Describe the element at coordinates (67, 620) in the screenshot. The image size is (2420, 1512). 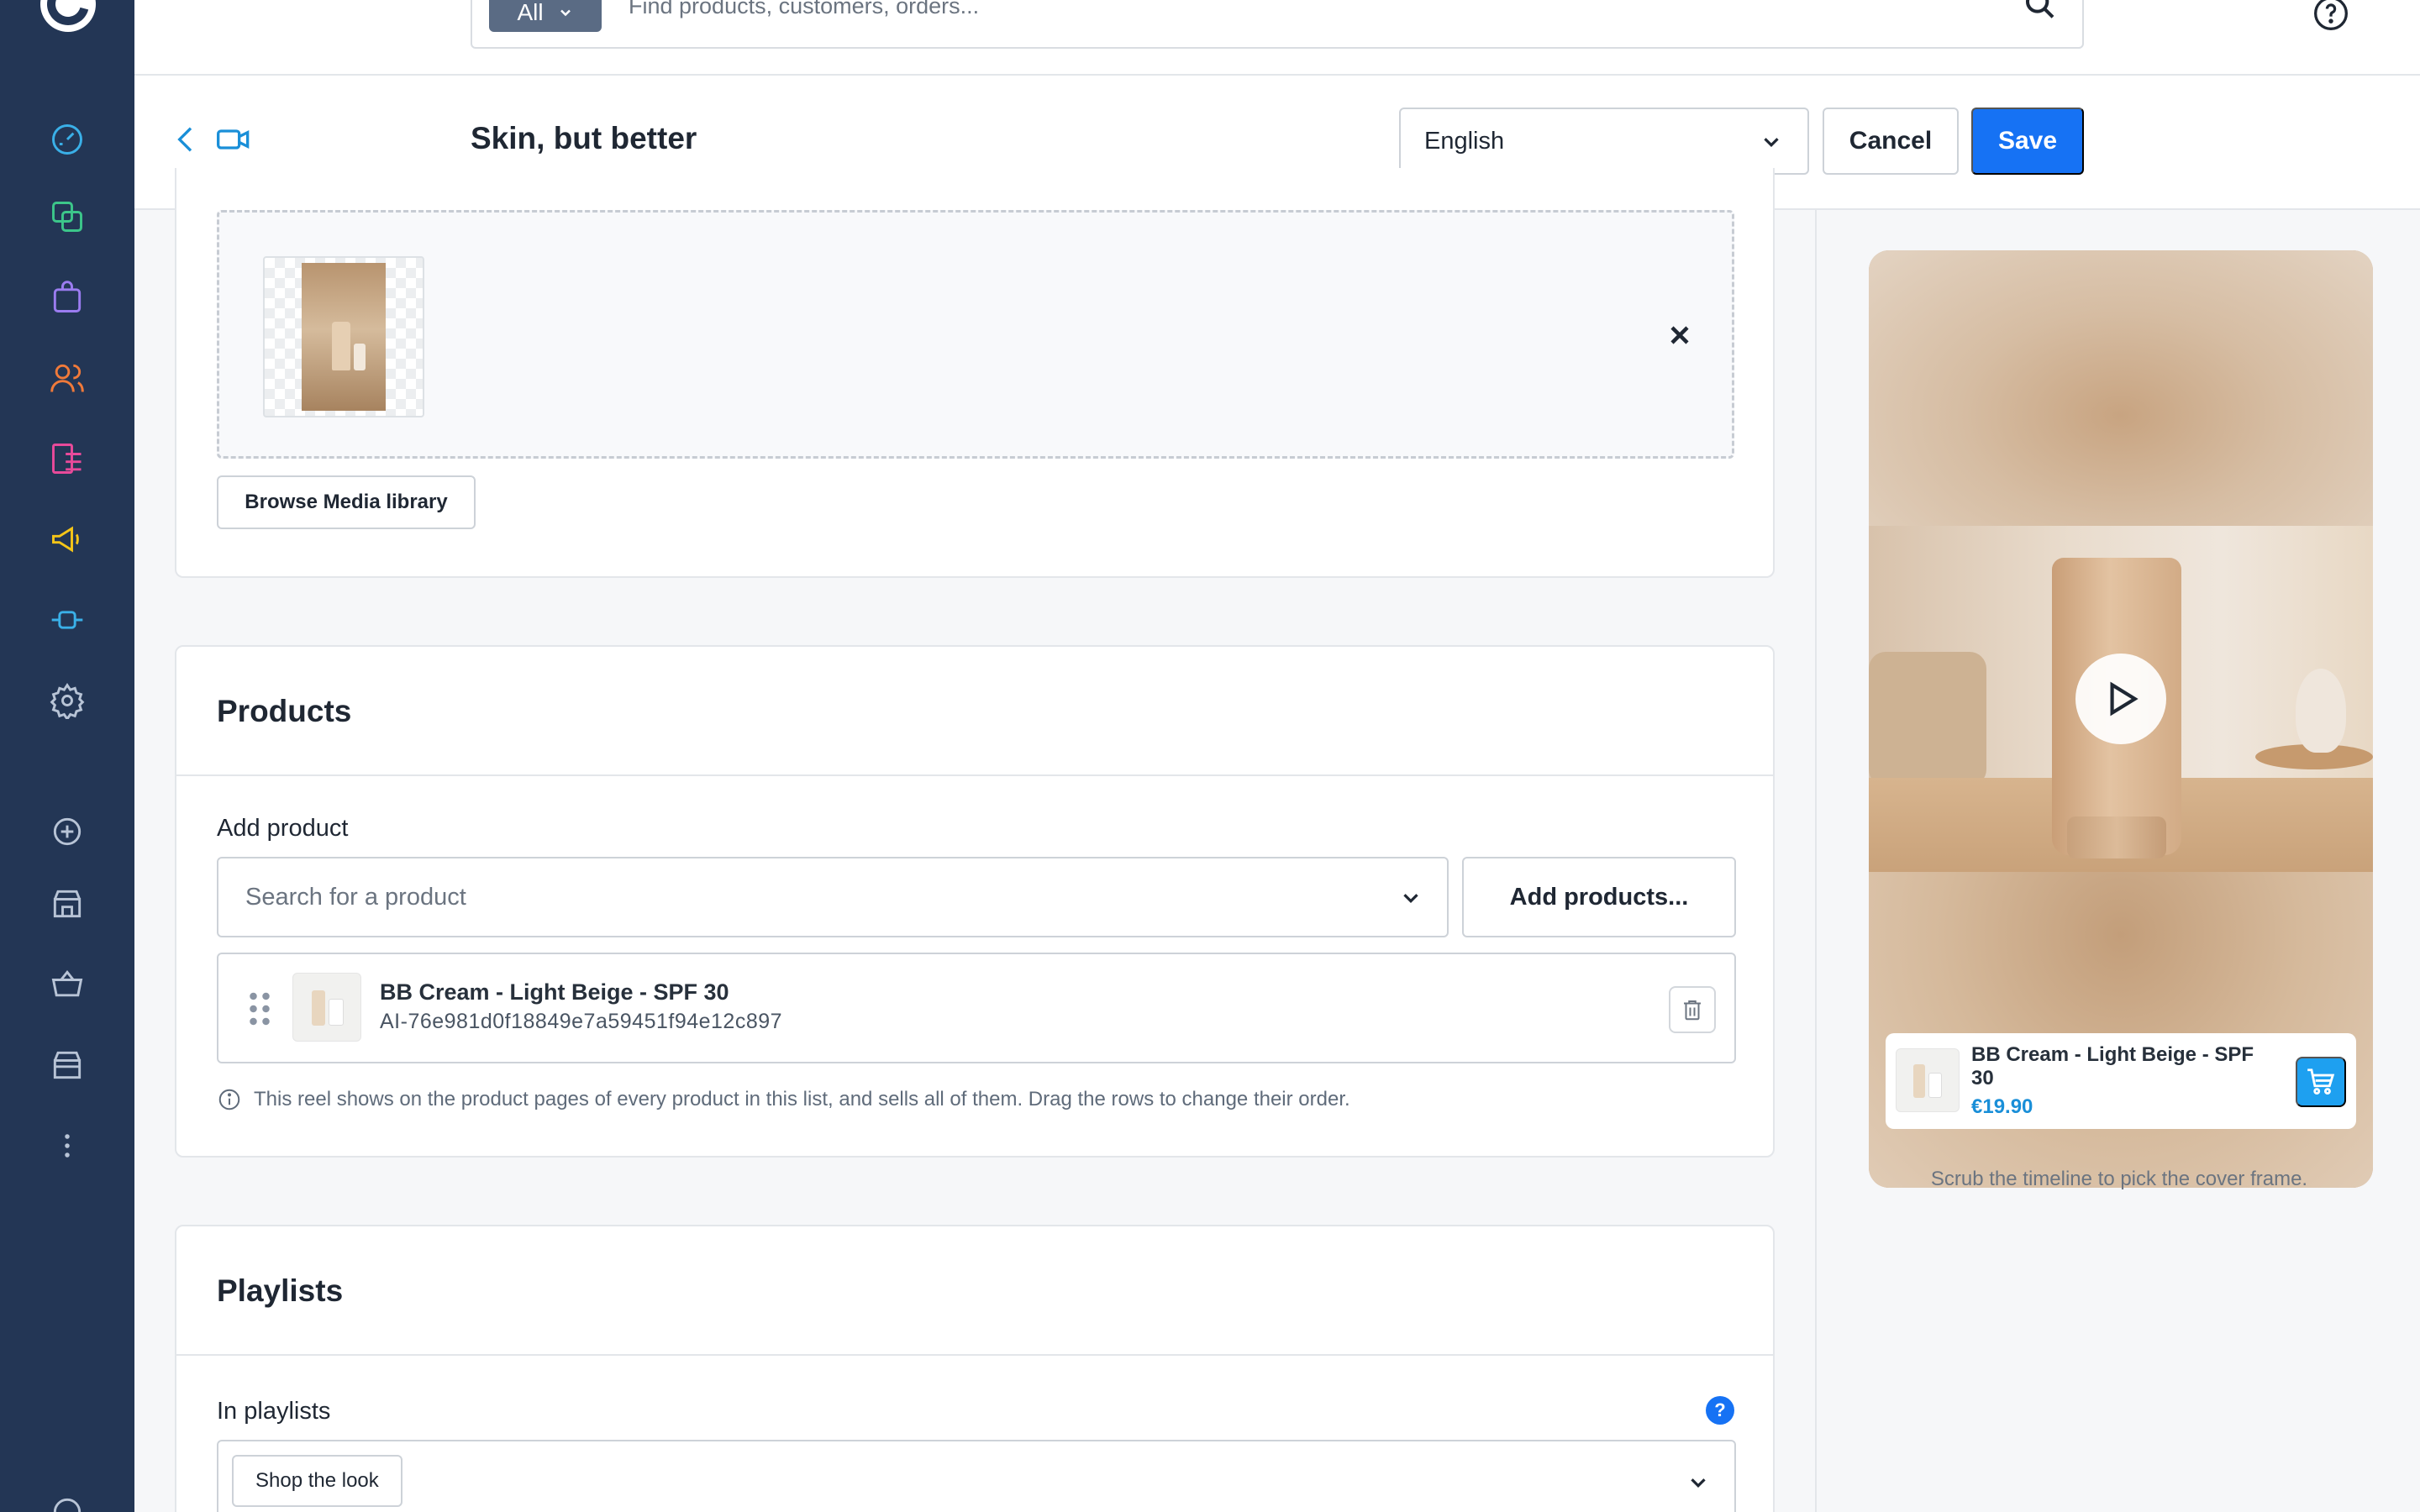
I see `integrations-icon` at that location.